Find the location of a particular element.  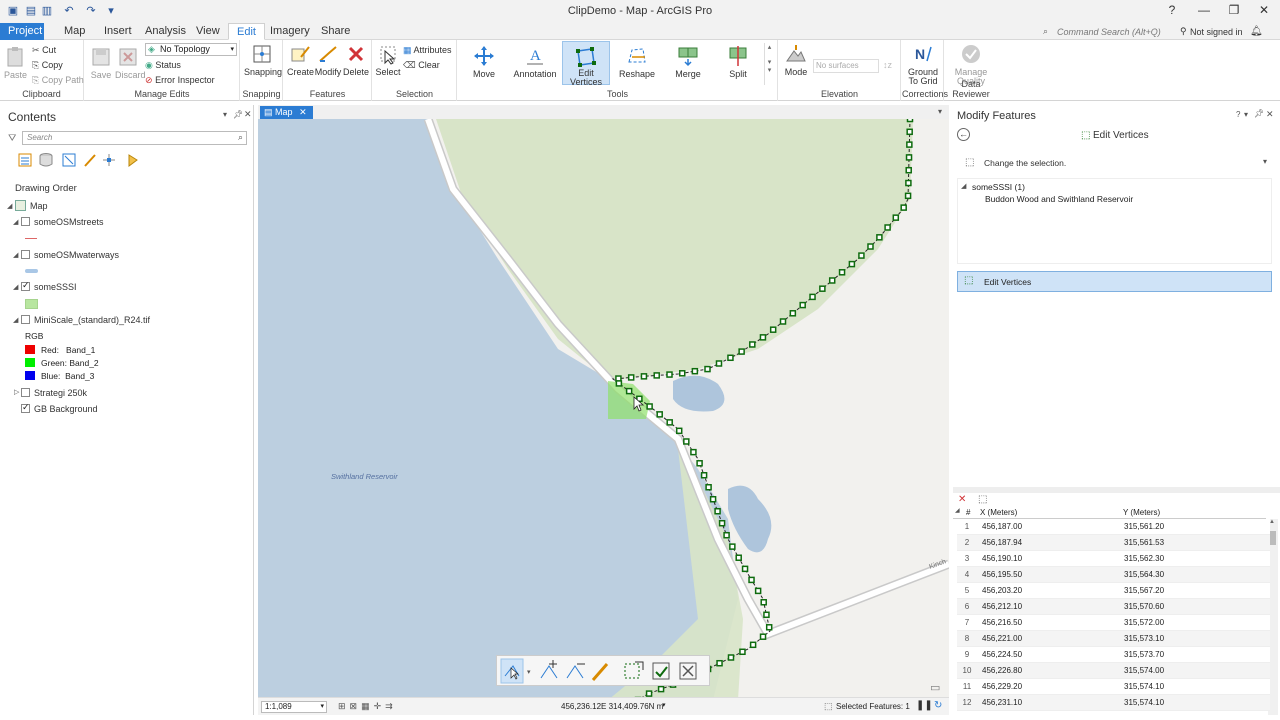

x-value: 456,224.50 is located at coordinates (1002, 655).